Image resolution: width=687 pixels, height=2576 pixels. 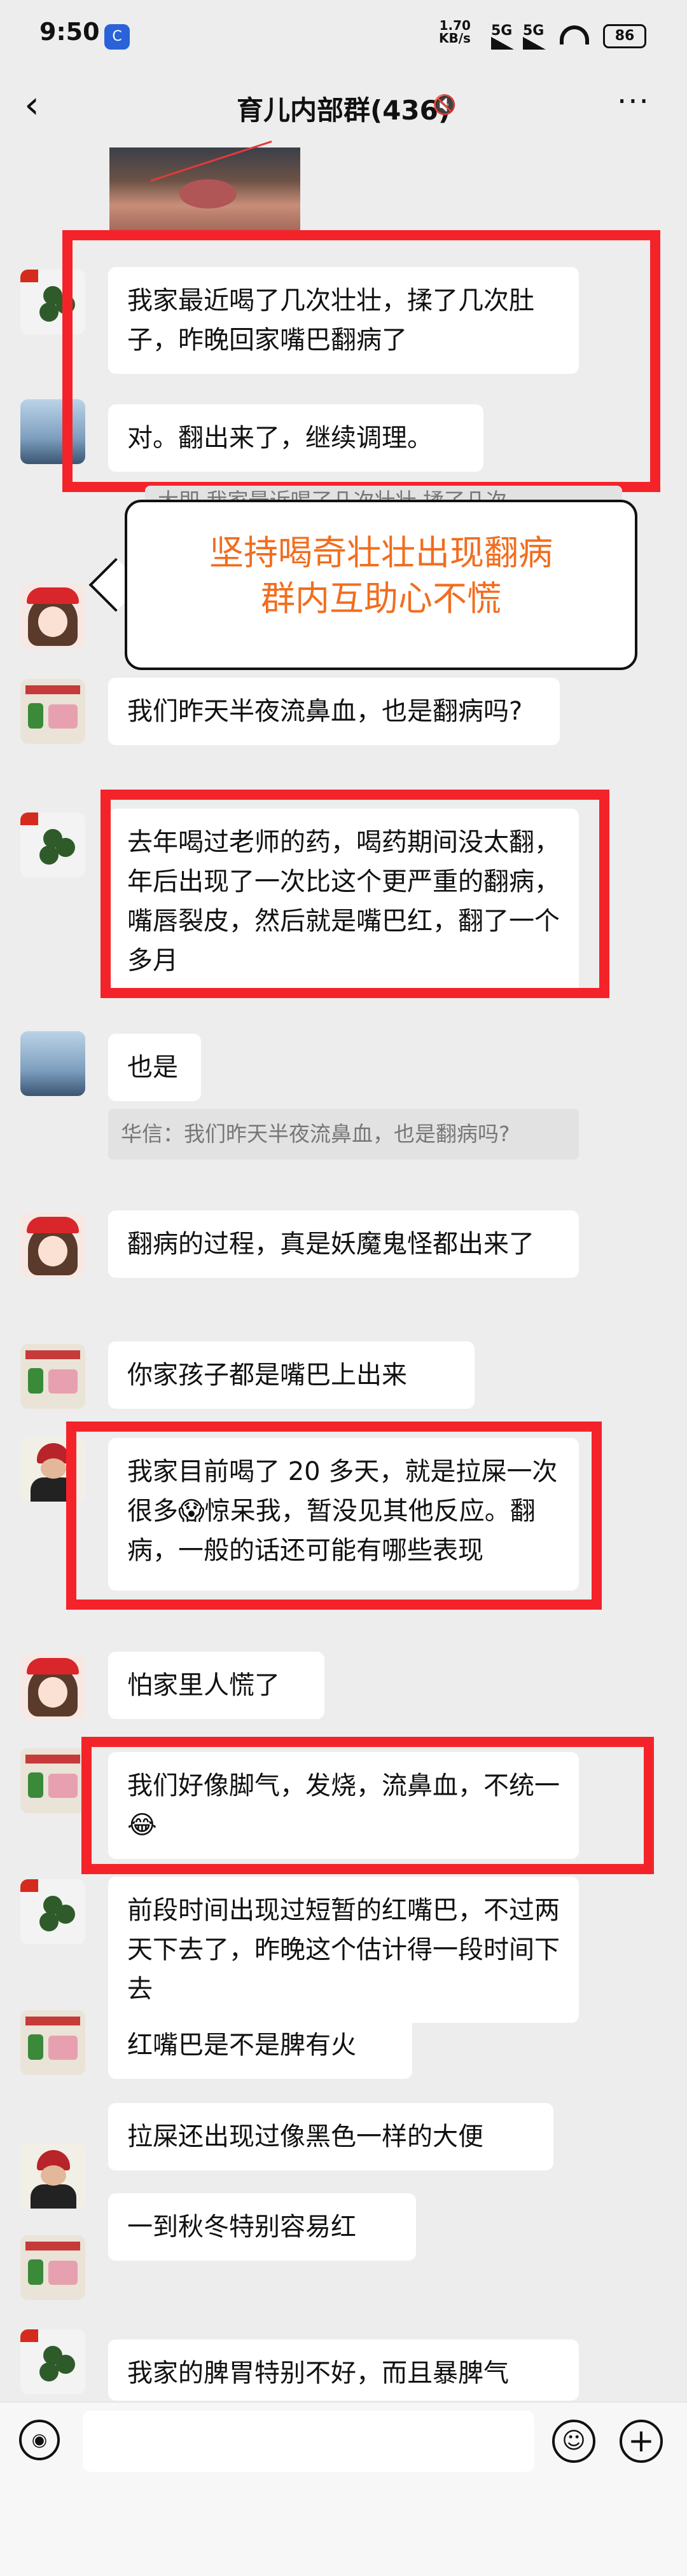 I want to click on callout-line-1: 坚持喝奇壮壮出现翻病, so click(x=381, y=553).